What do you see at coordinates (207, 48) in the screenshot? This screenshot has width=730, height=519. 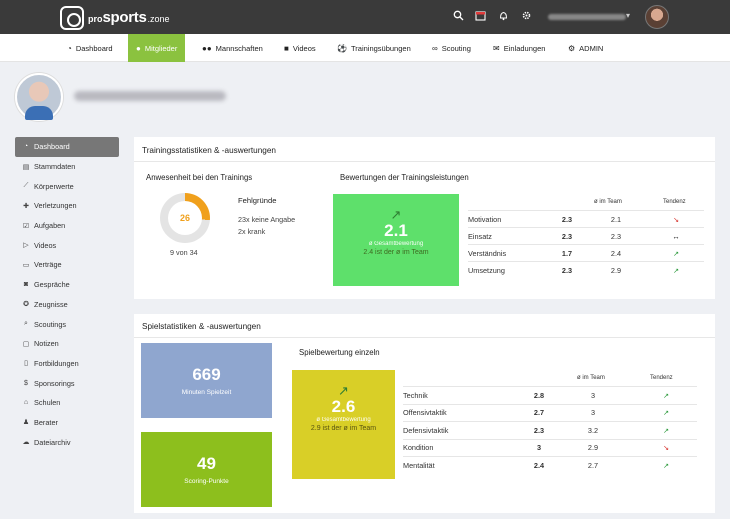 I see `users-icon: ●●` at bounding box center [207, 48].